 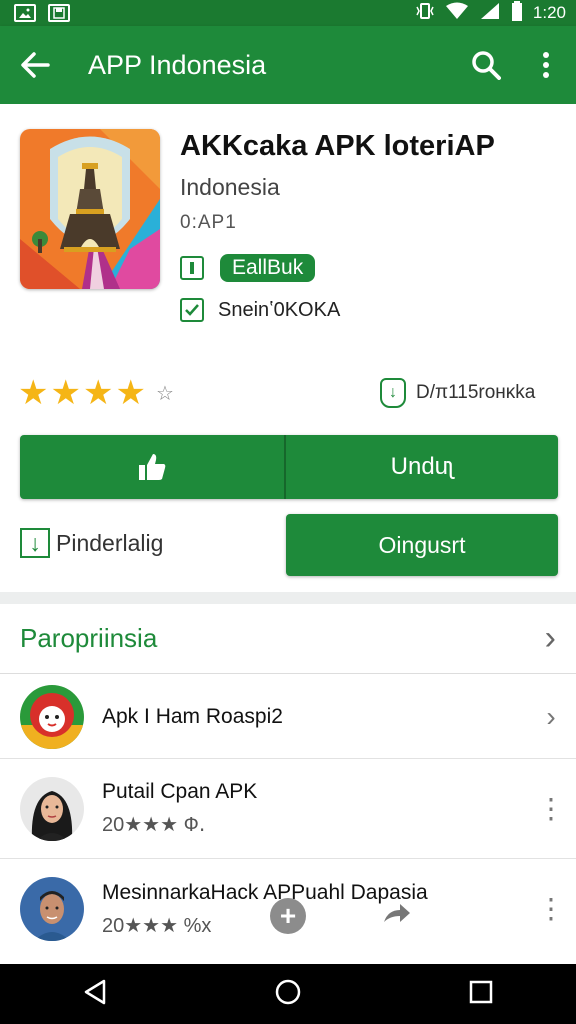 What do you see at coordinates (288, 65) in the screenshot?
I see `app-bar: APP Indonesia` at bounding box center [288, 65].